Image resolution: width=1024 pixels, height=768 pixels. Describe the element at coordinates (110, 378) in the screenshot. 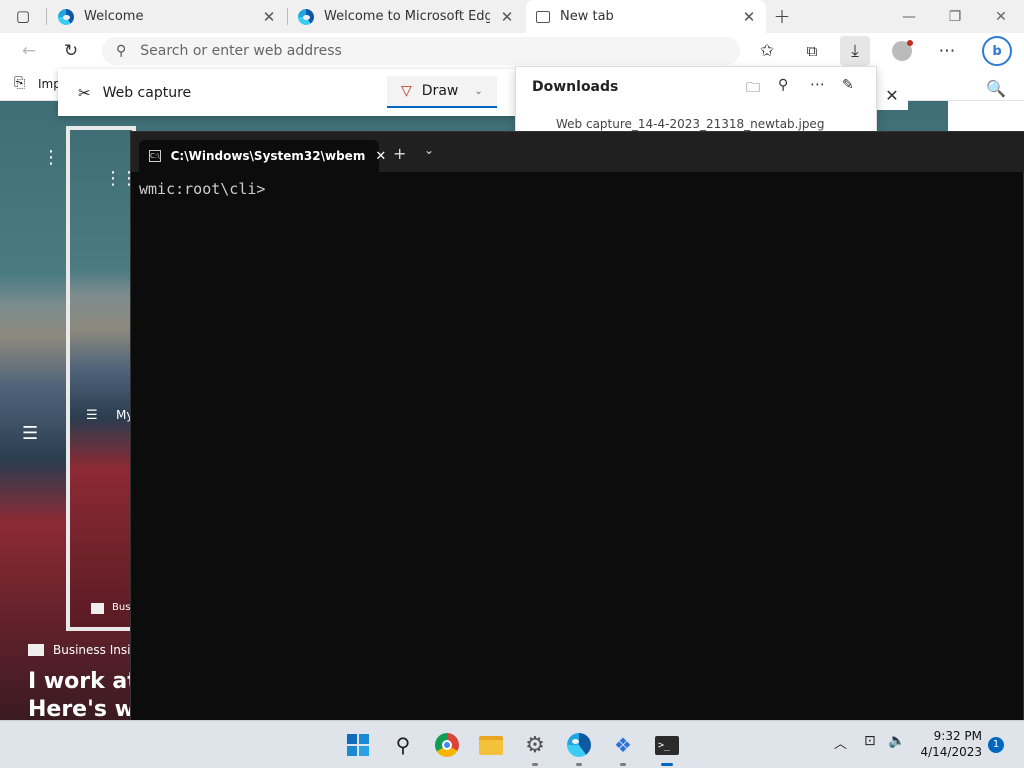

I see `captured-page-preview: ⋮⋮⋮ ☰ My Bus` at that location.